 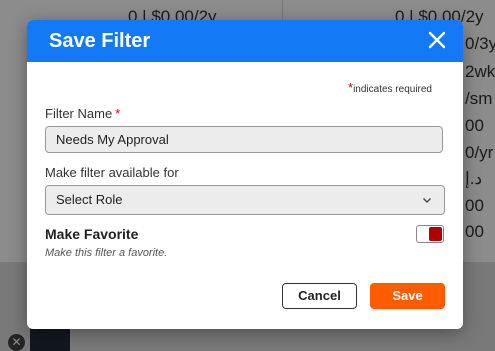 I want to click on available-for-label: Make filter available for, so click(x=112, y=172).